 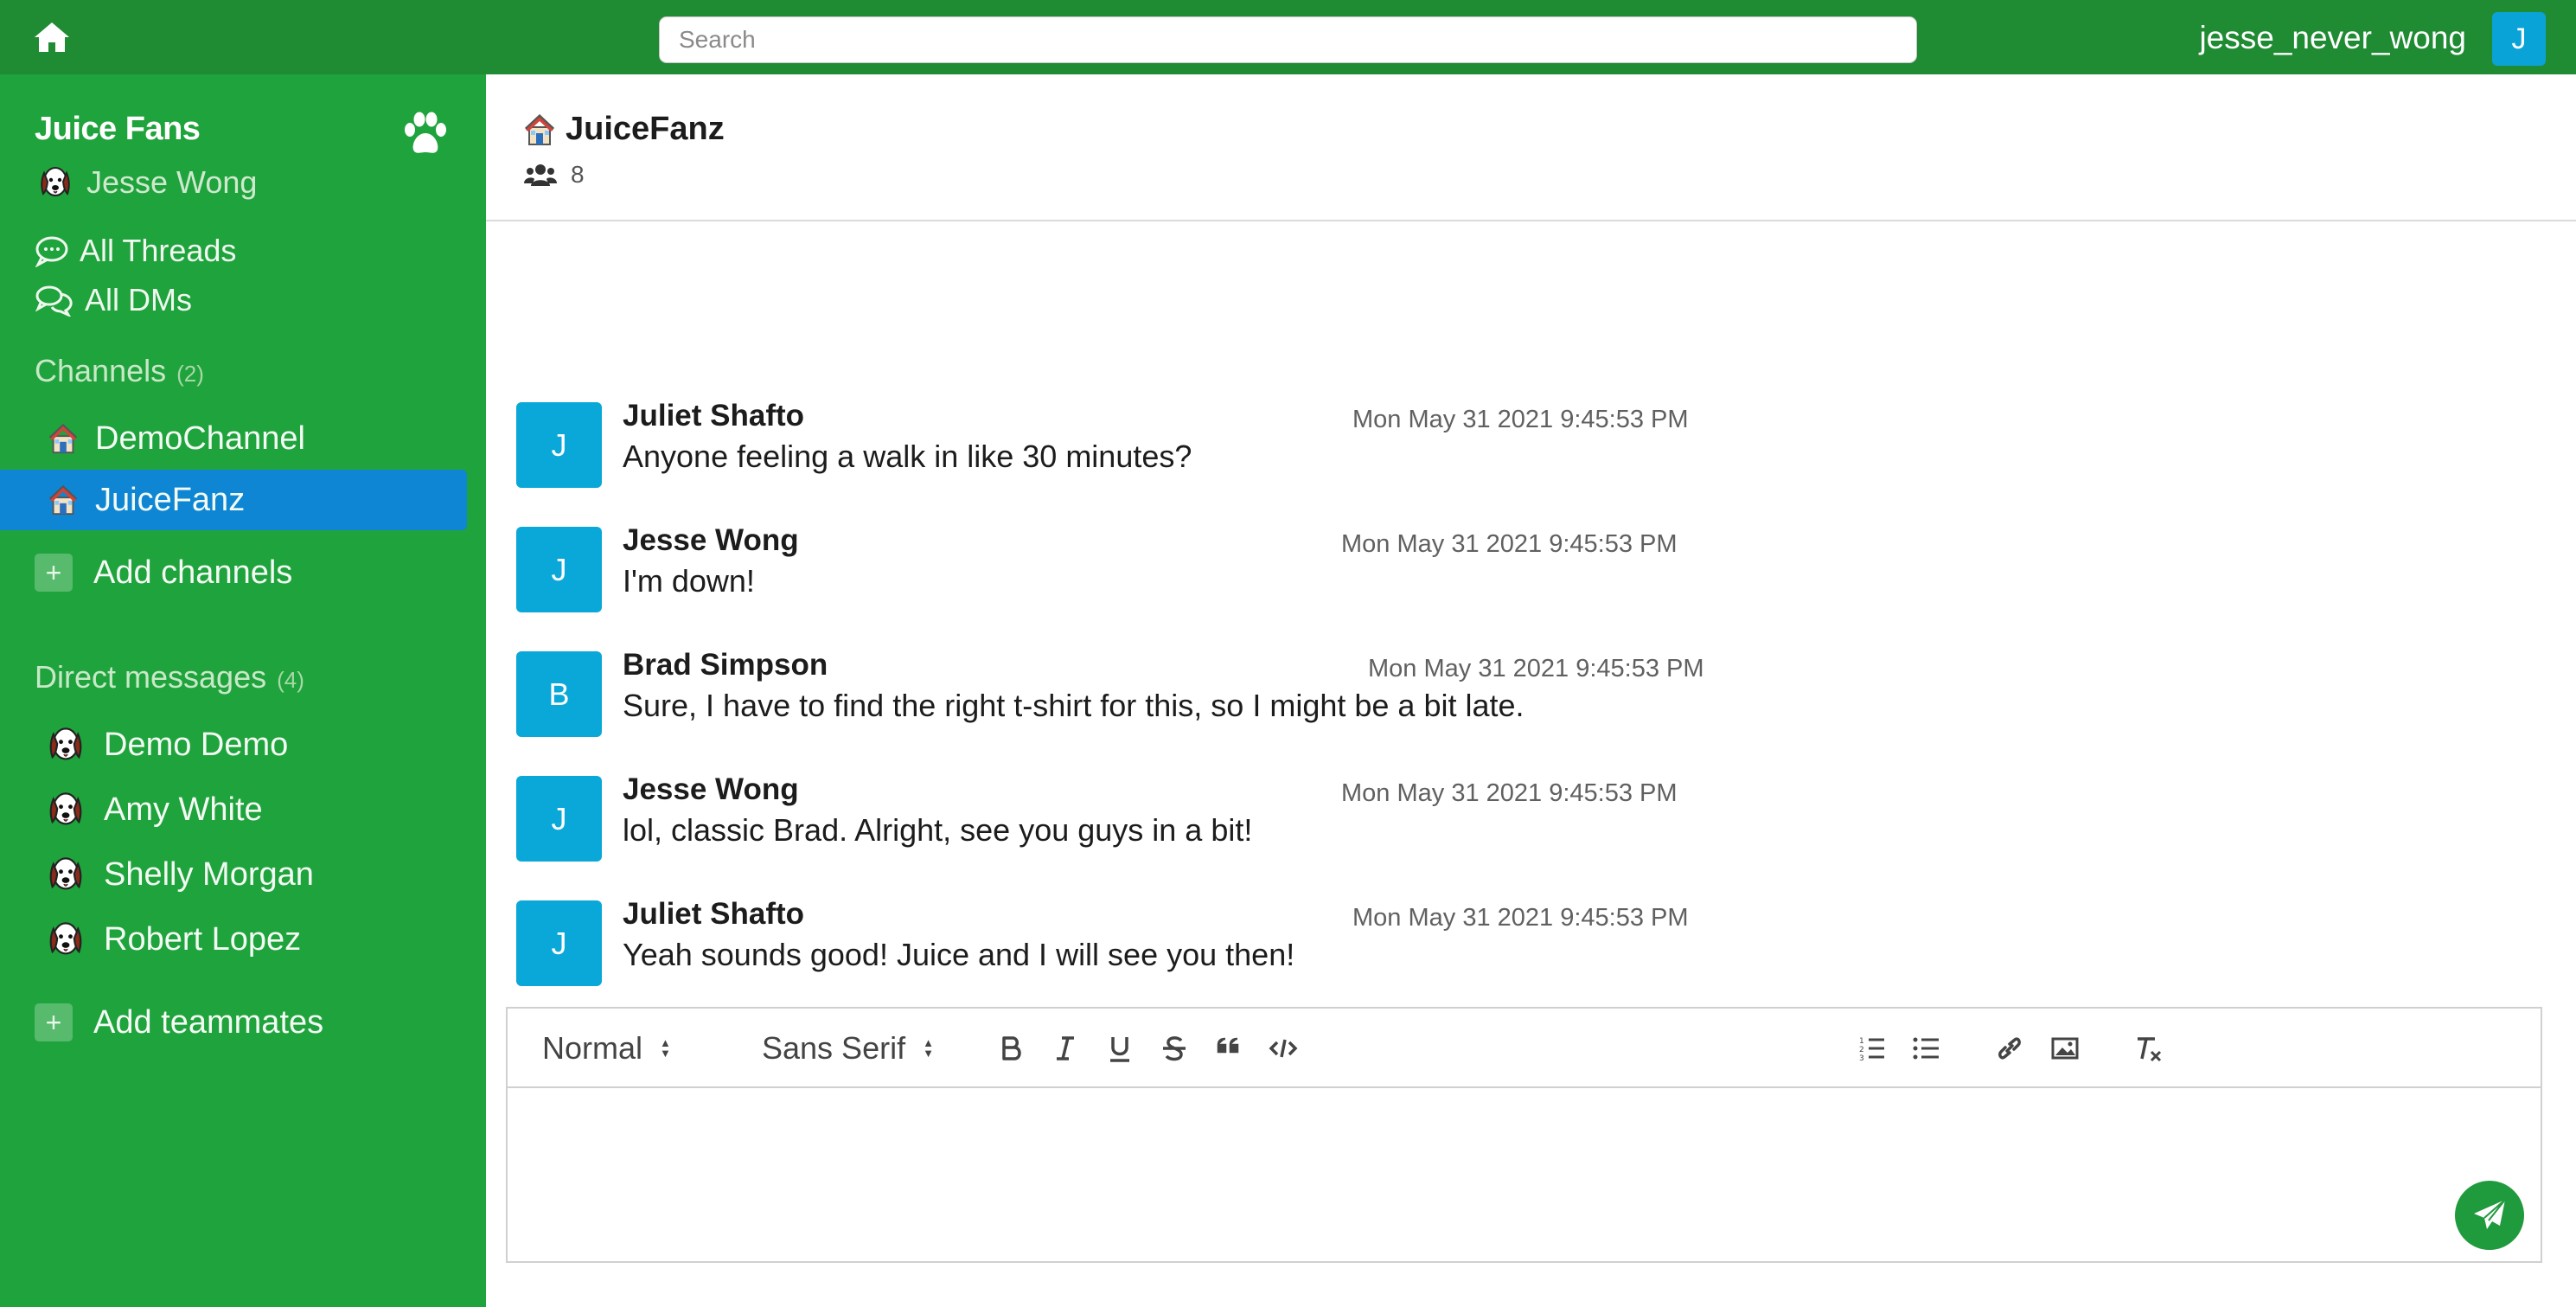 What do you see at coordinates (203, 939) in the screenshot?
I see `dm-name: Robert Lopez` at bounding box center [203, 939].